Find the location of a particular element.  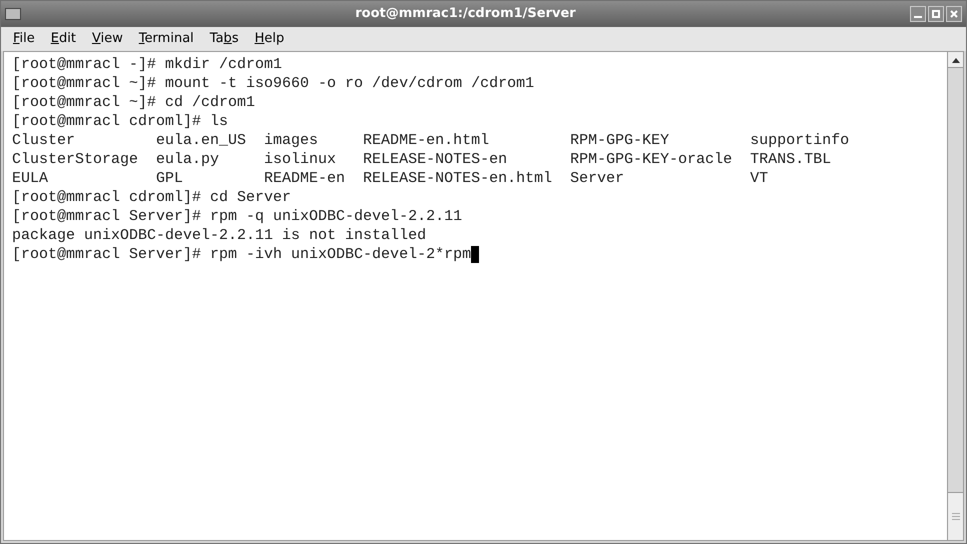

terminal-line: ClusterStorage eula.py isolinux RELEASE-NOTES-en RPM-GPG-KEY-oracle TRANS.TBL is located at coordinates (422, 159).